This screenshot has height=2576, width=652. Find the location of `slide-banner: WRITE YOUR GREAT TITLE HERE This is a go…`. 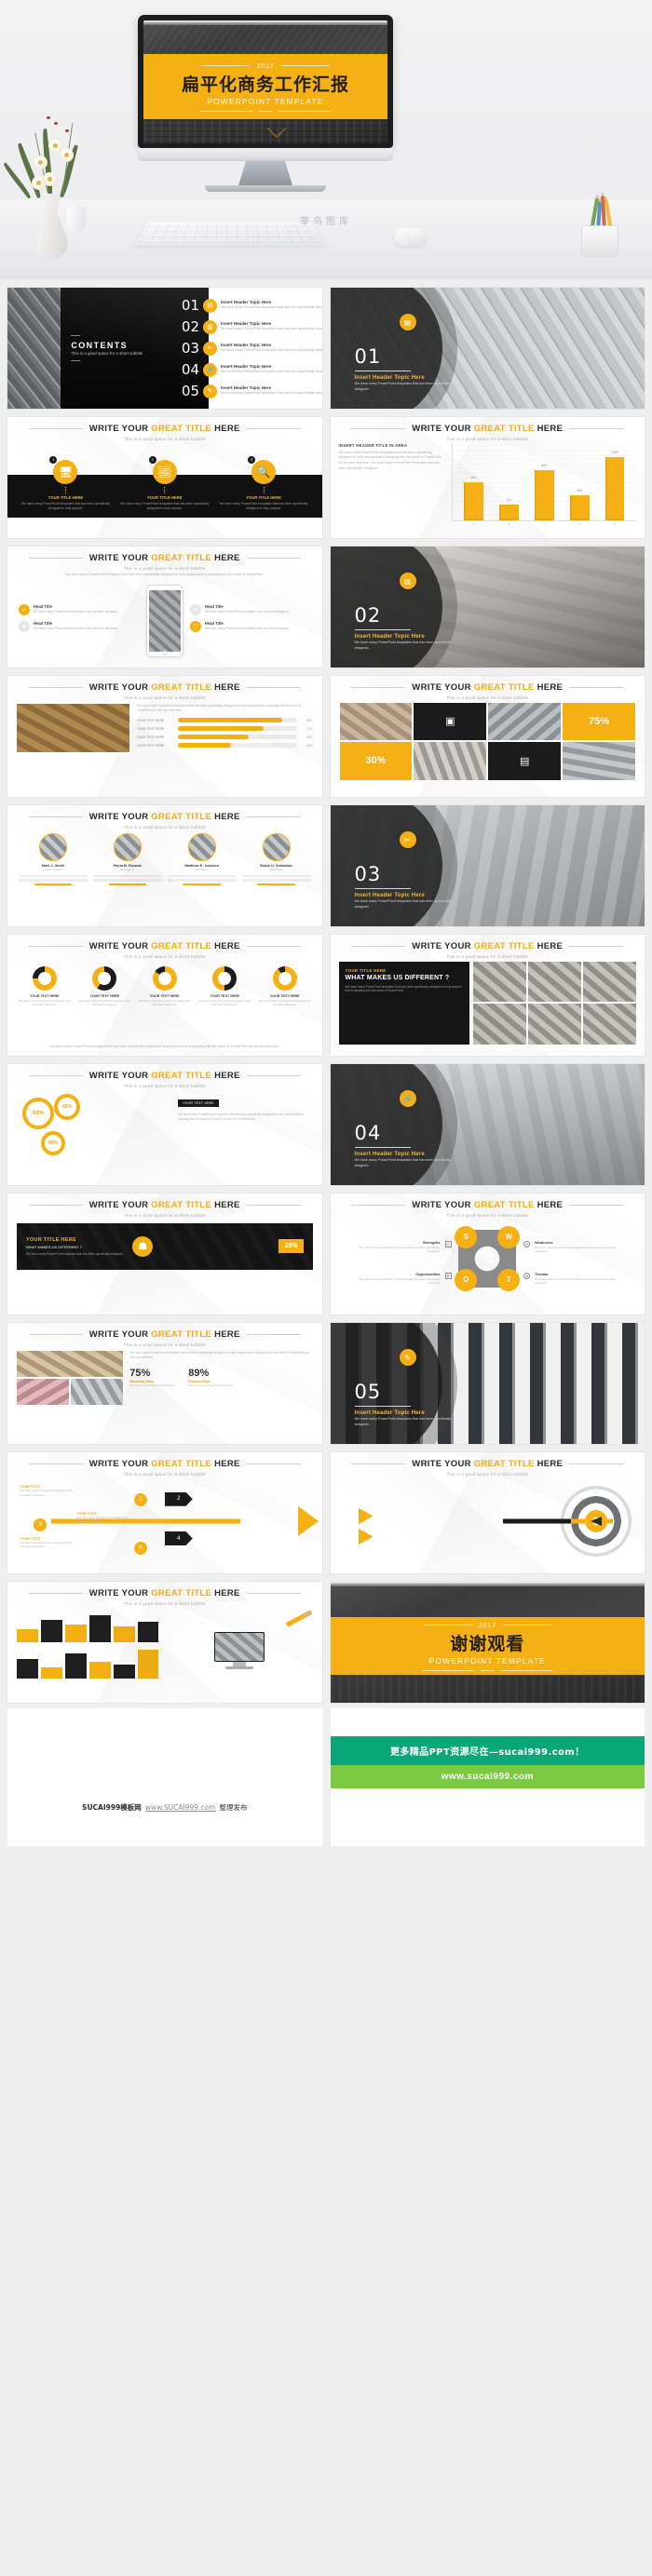

slide-banner: WRITE YOUR GREAT TITLE HERE This is a go… is located at coordinates (164, 1254).